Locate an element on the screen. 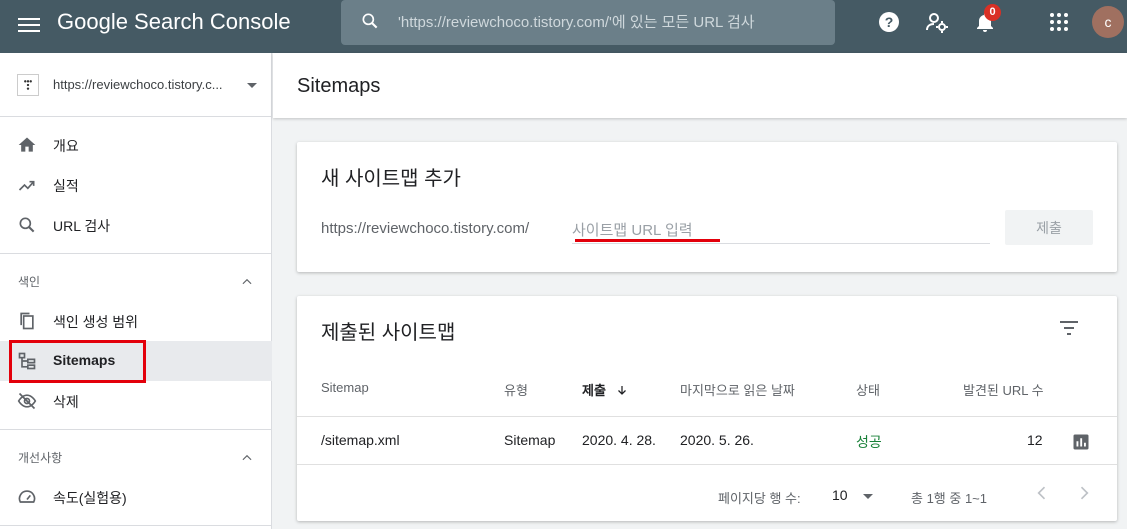  card-title: 제출된 사이트맵 is located at coordinates (388, 333).